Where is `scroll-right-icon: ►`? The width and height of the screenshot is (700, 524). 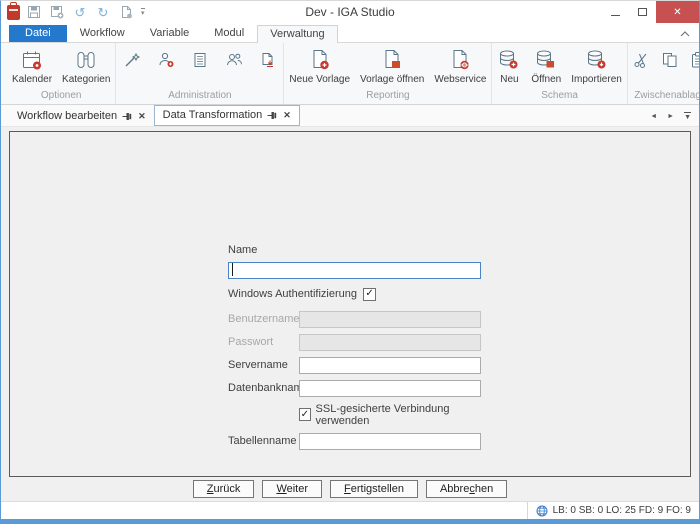
scroll-right-icon: ► is located at coordinates (670, 116).